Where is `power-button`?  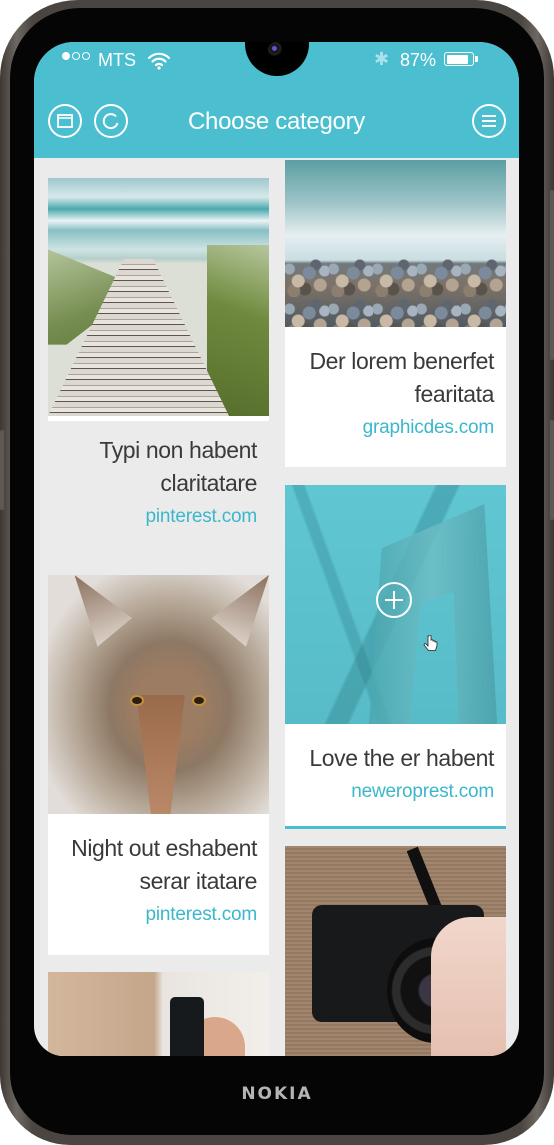 power-button is located at coordinates (552, 470).